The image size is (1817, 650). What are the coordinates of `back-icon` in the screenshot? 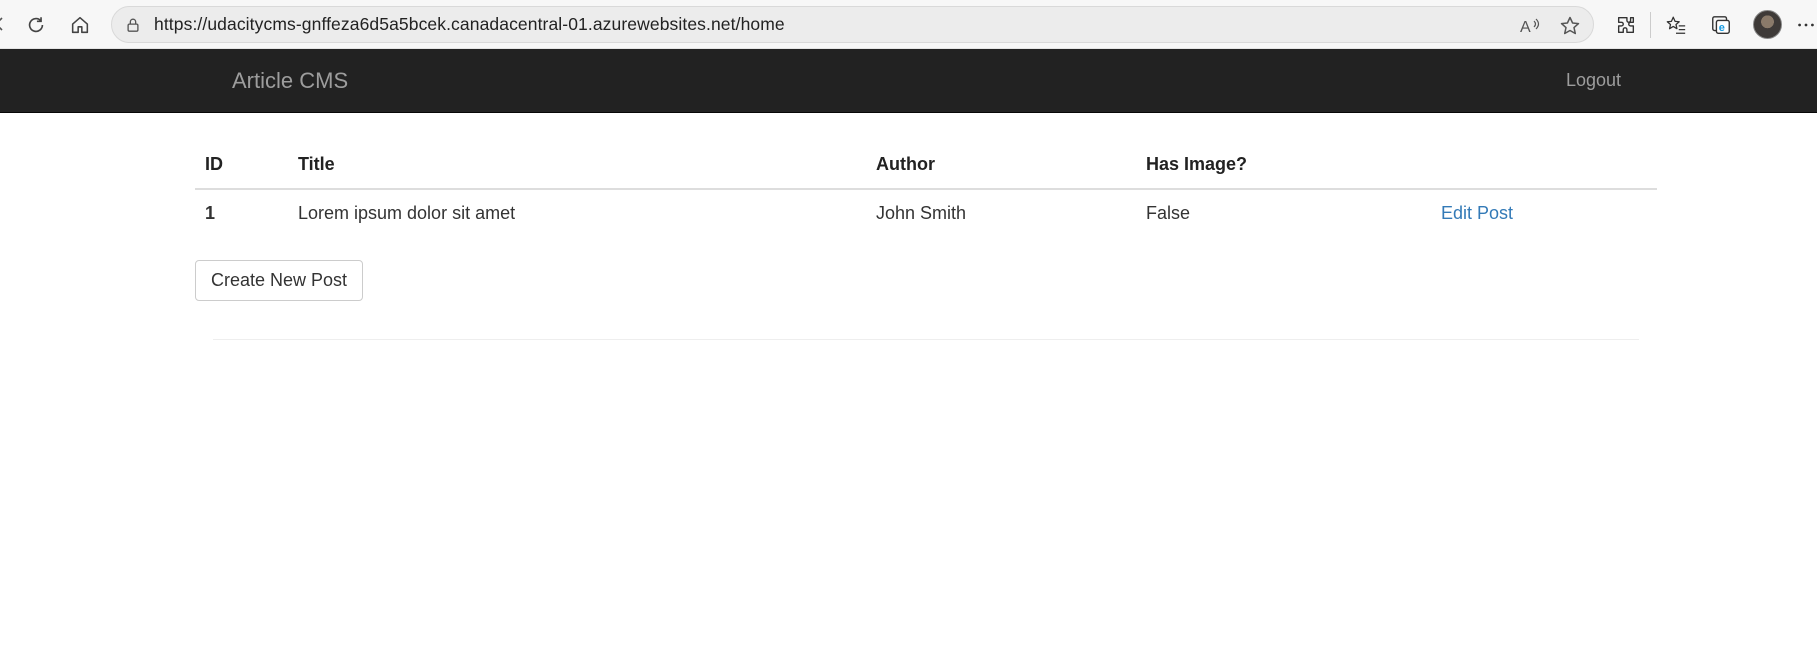 It's located at (2, 24).